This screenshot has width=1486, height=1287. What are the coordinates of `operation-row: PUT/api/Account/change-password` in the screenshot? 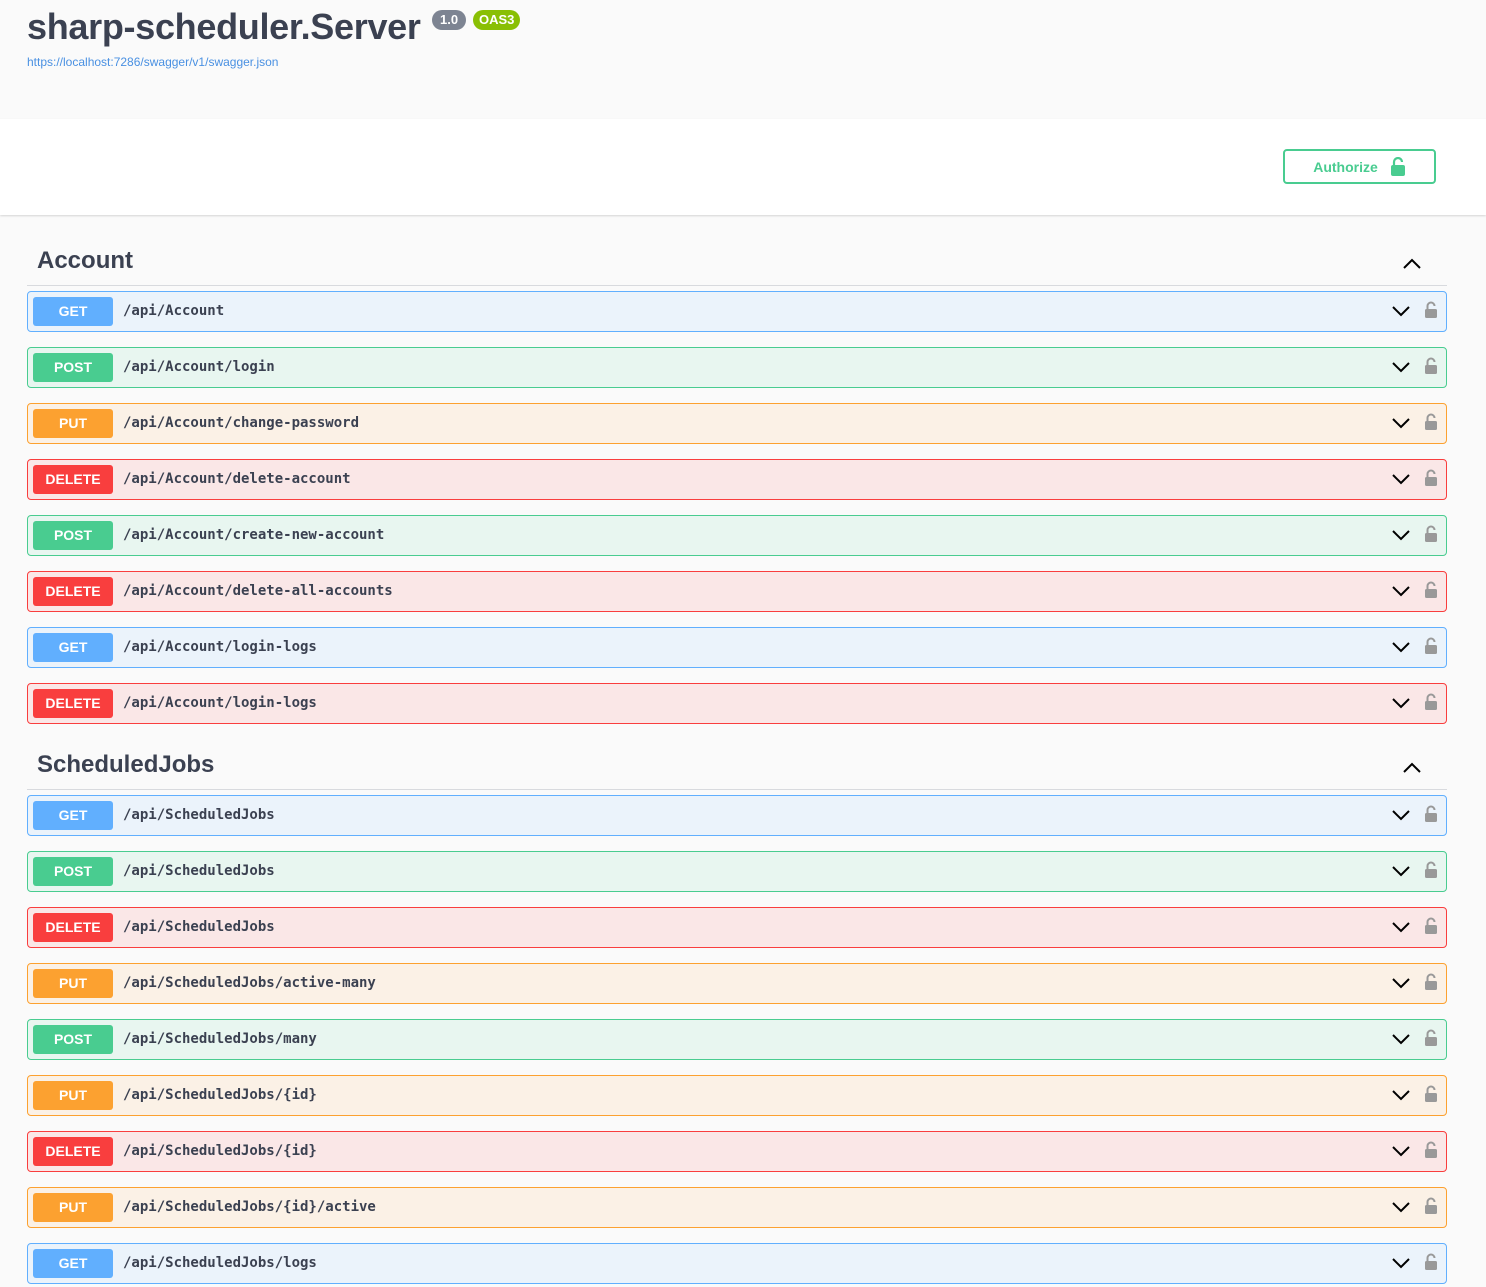 It's located at (737, 423).